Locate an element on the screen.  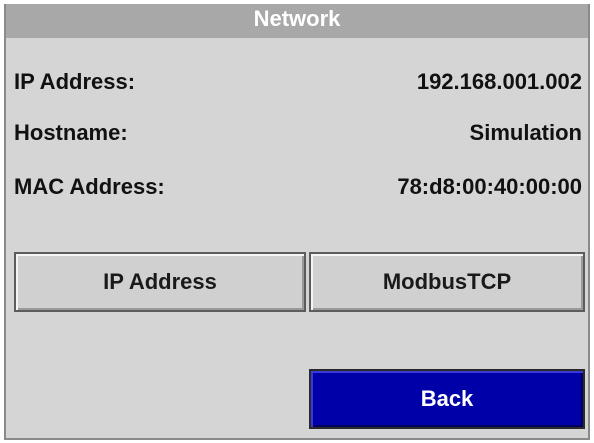
ip-address-button: IP Address is located at coordinates (160, 282).